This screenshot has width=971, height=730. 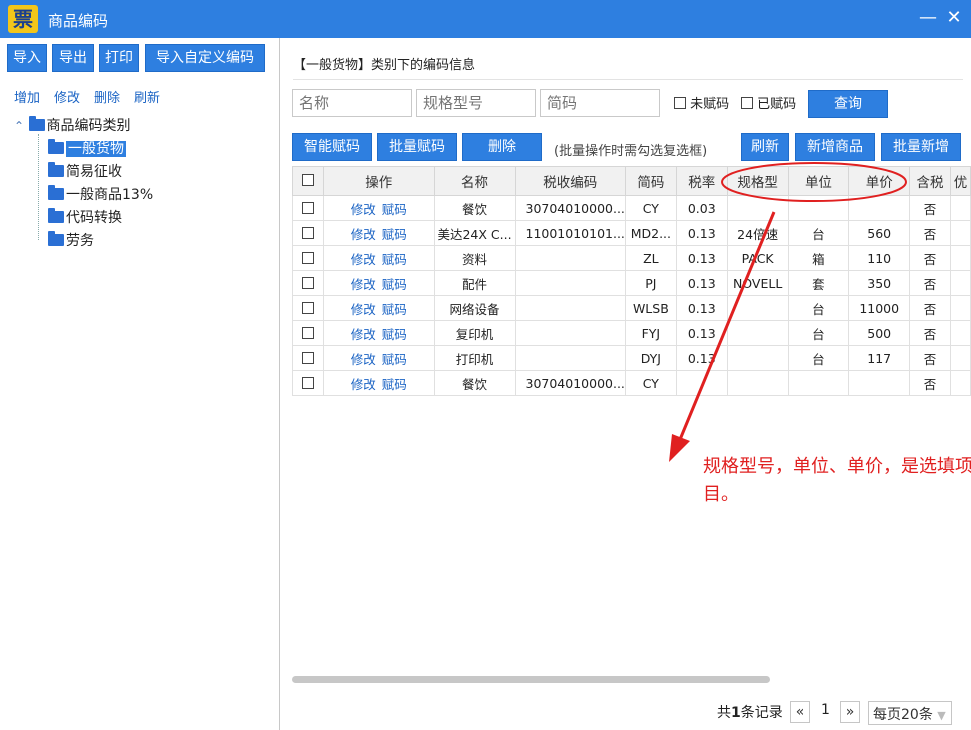 I want to click on tree-item-simple-levy: 简易征收, so click(x=85, y=171).